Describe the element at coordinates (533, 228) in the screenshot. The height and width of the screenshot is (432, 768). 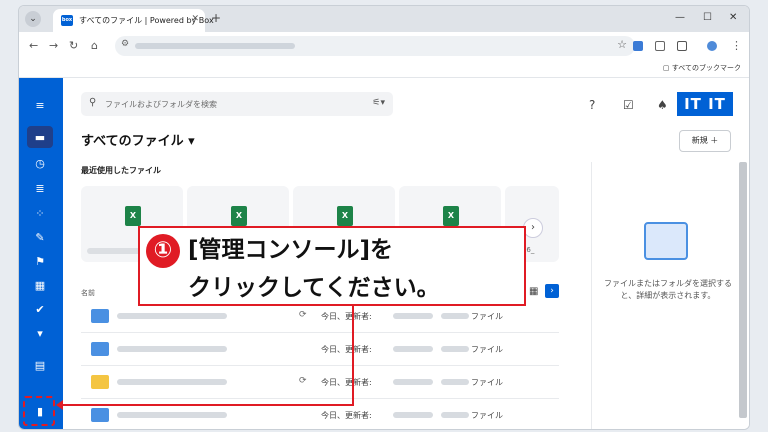
I see `carousel-next-button: ›` at that location.